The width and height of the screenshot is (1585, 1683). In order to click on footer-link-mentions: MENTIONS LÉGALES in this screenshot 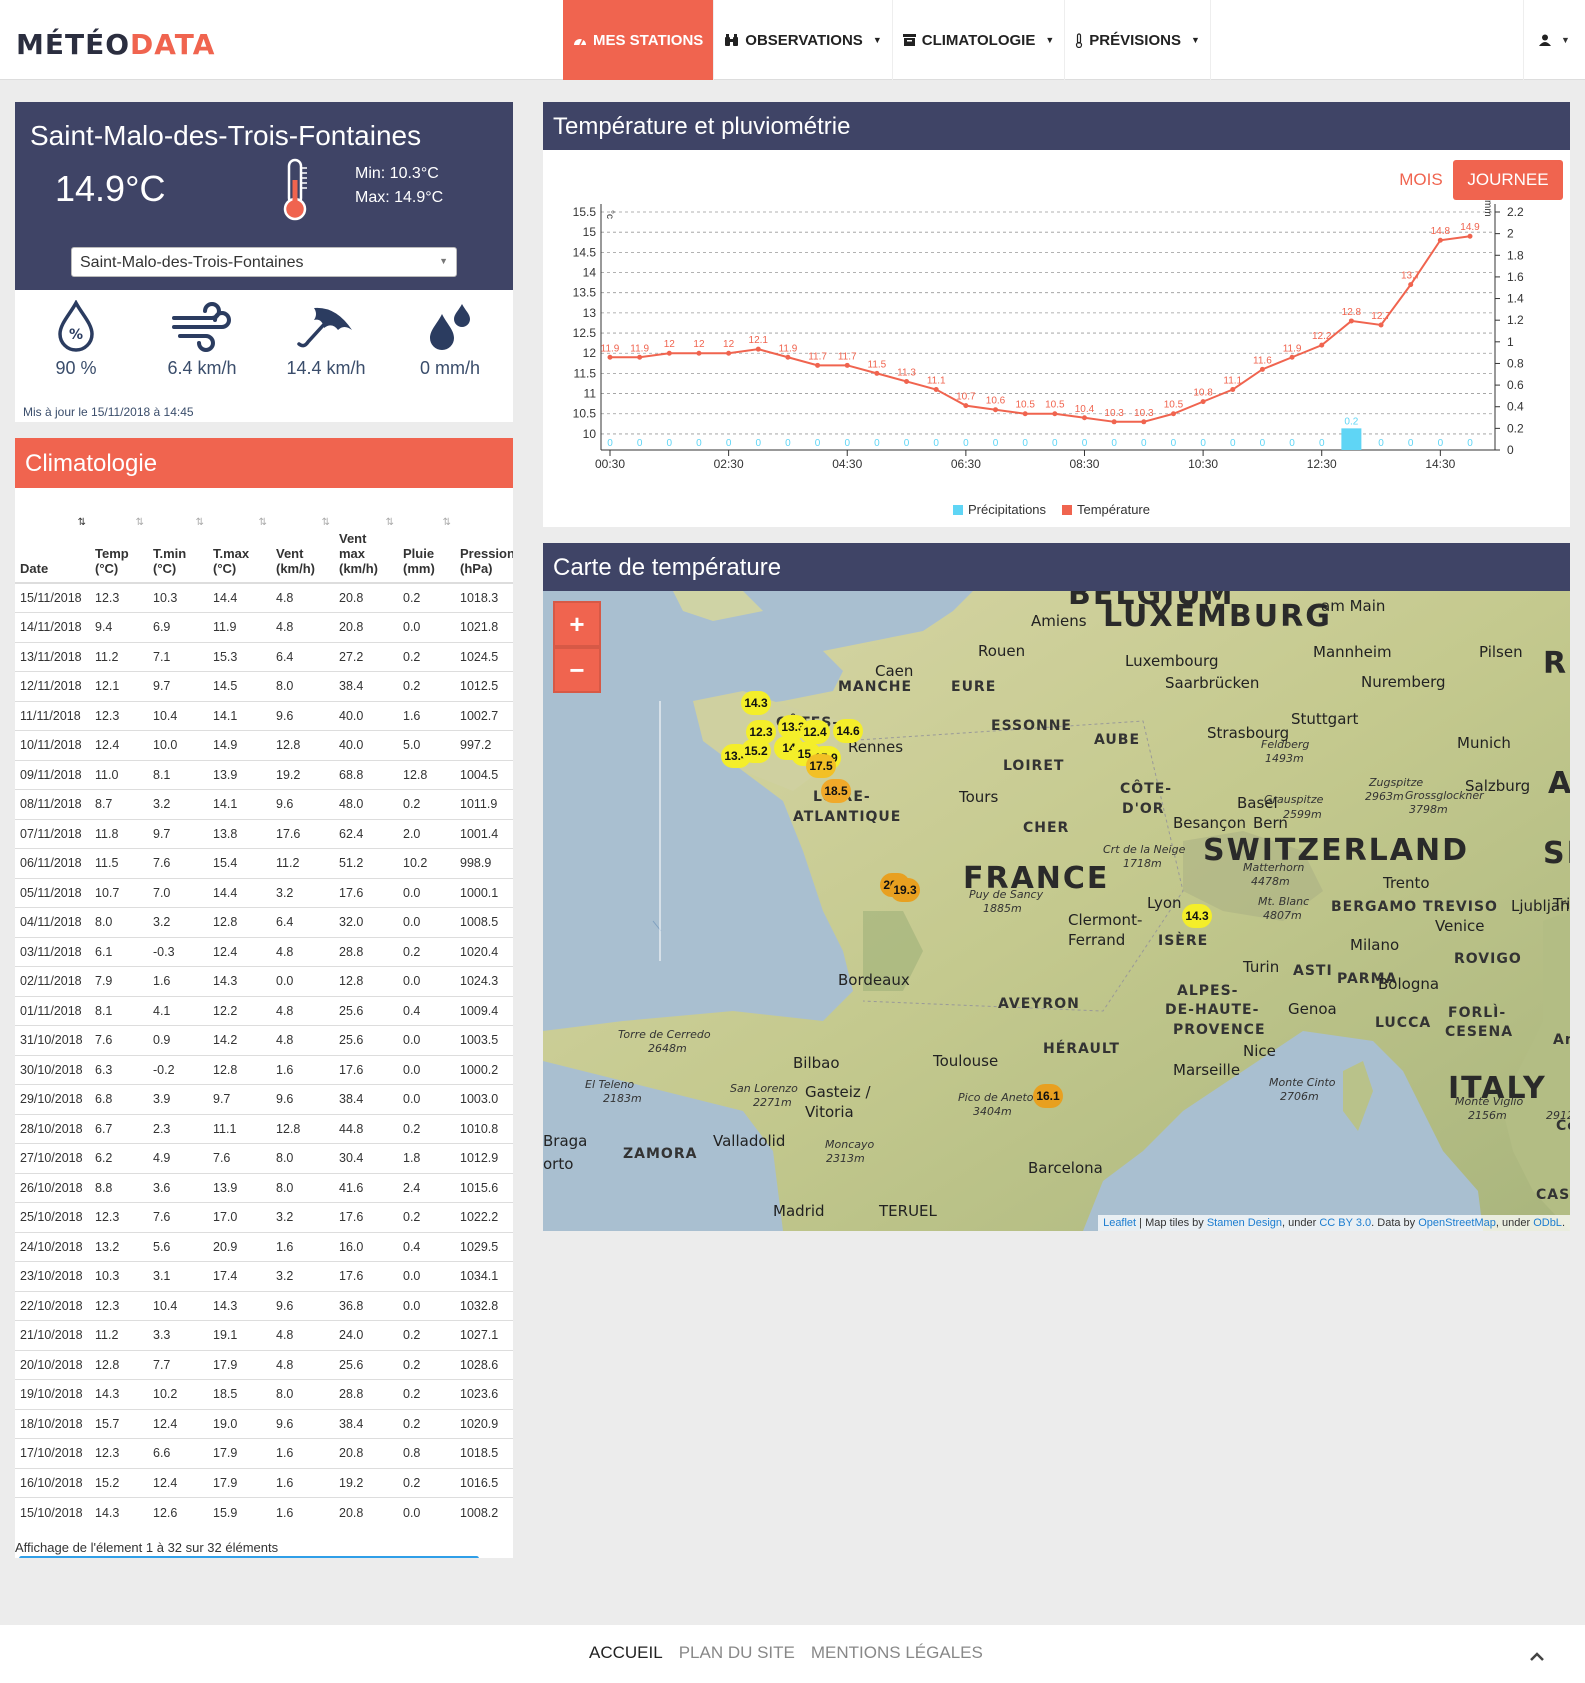, I will do `click(897, 1653)`.